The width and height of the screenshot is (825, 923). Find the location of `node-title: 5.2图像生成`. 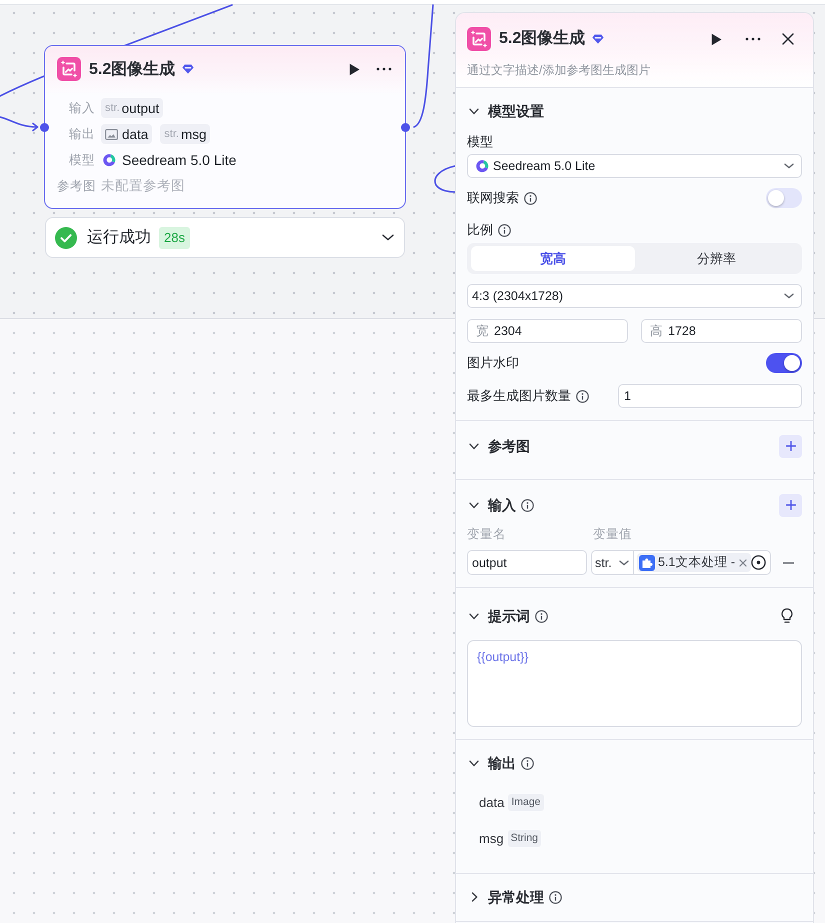

node-title: 5.2图像生成 is located at coordinates (132, 70).